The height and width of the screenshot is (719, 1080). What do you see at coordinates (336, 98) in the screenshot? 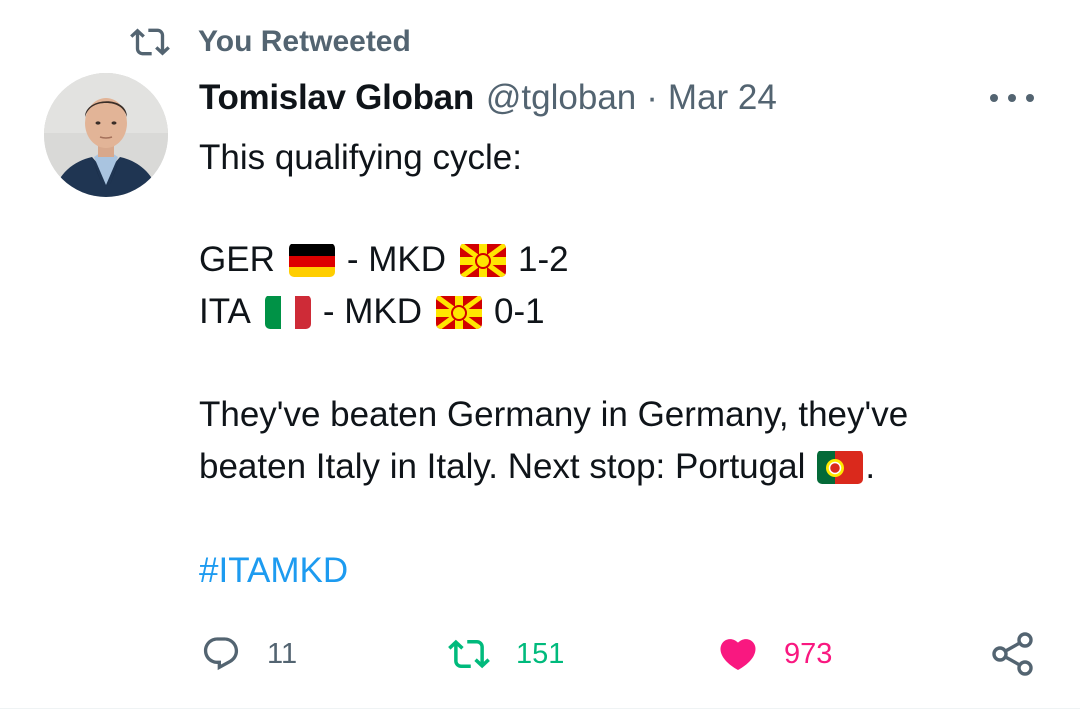
I see `author-name: Tomislav Globan` at bounding box center [336, 98].